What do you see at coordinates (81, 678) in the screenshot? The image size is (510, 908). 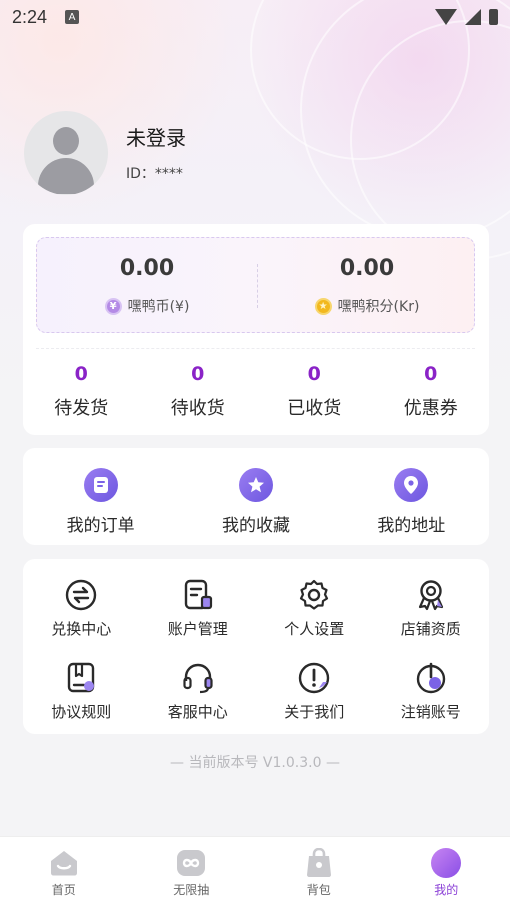 I see `agreement-icon` at bounding box center [81, 678].